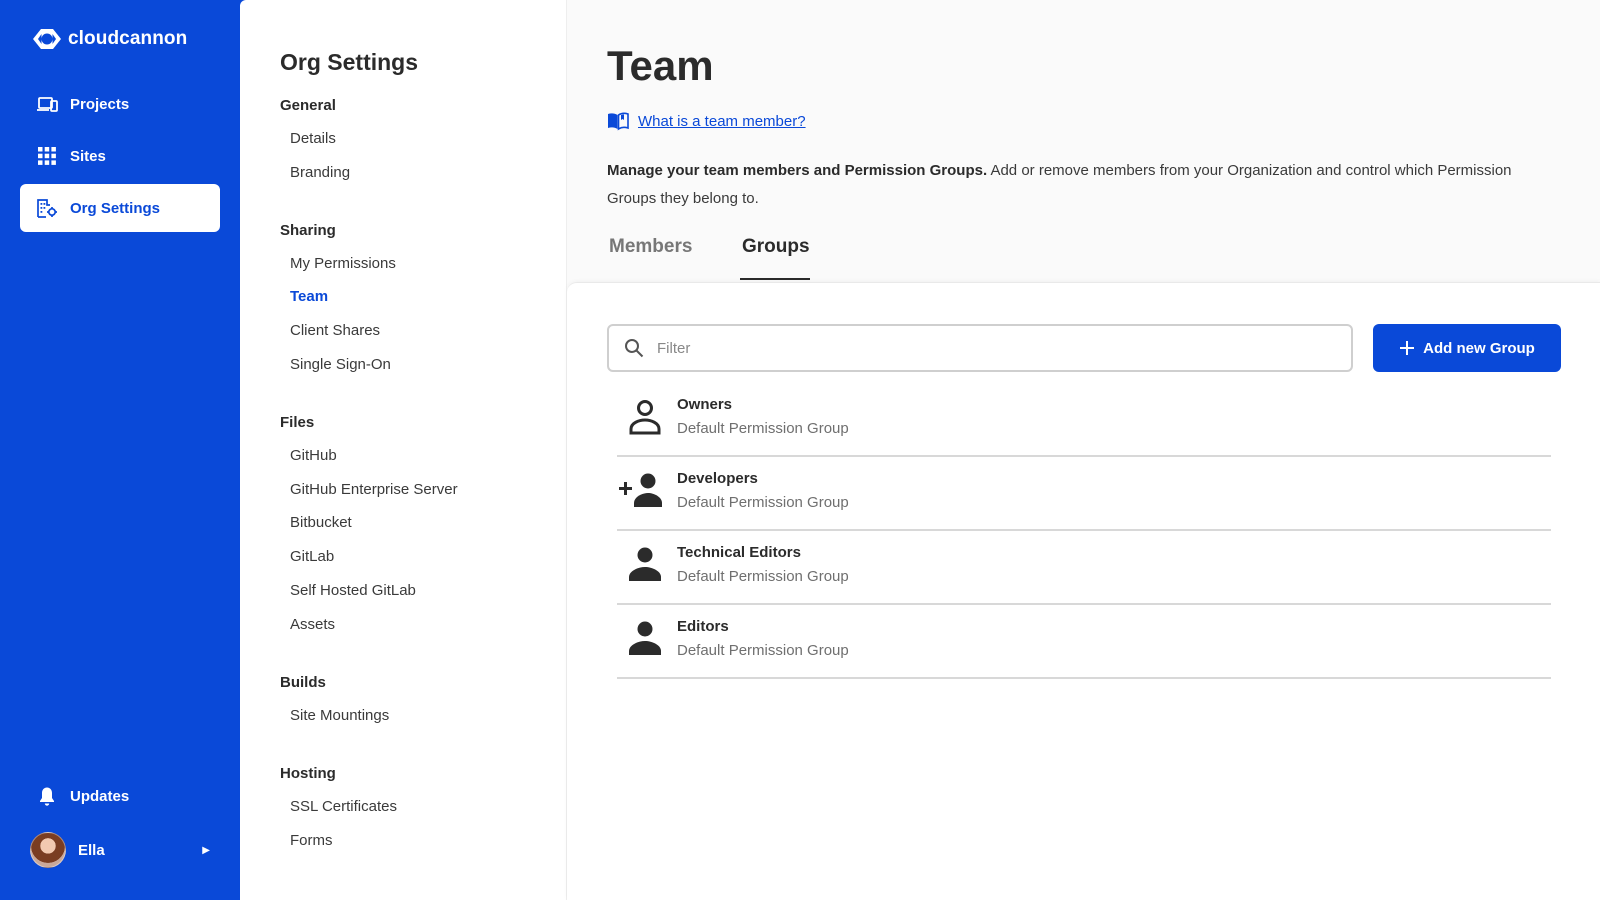  I want to click on grid-icon, so click(47, 156).